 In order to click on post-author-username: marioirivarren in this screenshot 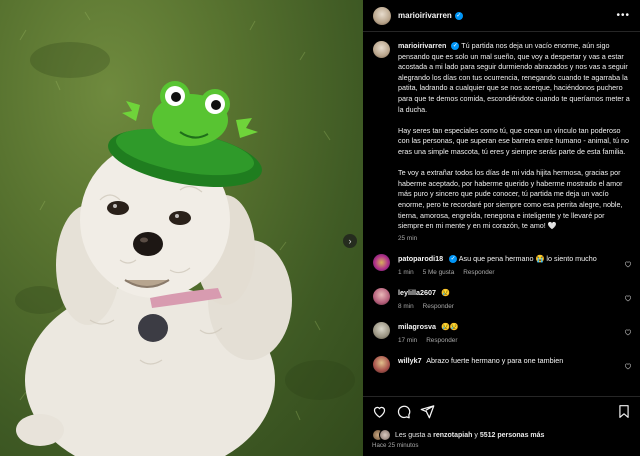, I will do `click(425, 15)`.